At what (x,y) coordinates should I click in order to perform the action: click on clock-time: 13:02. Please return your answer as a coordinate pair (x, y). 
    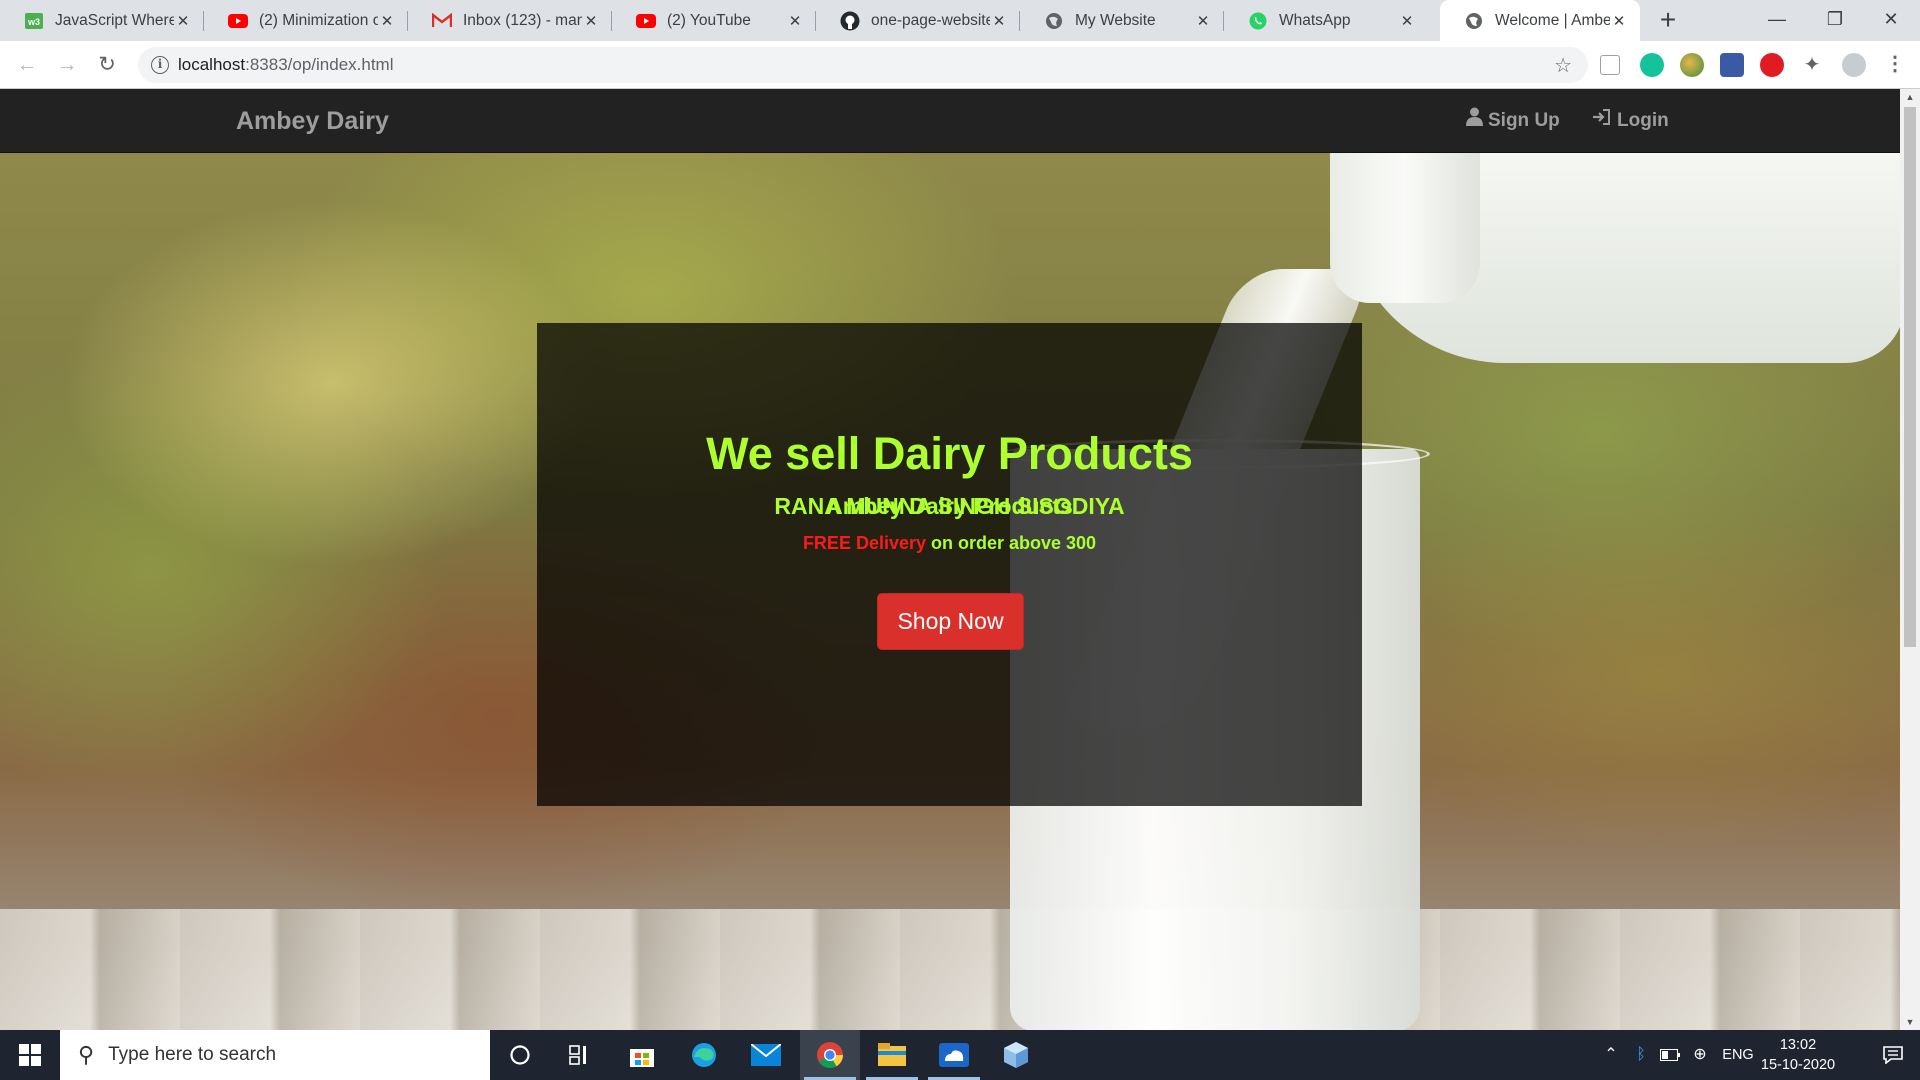
    Looking at the image, I should click on (1798, 1045).